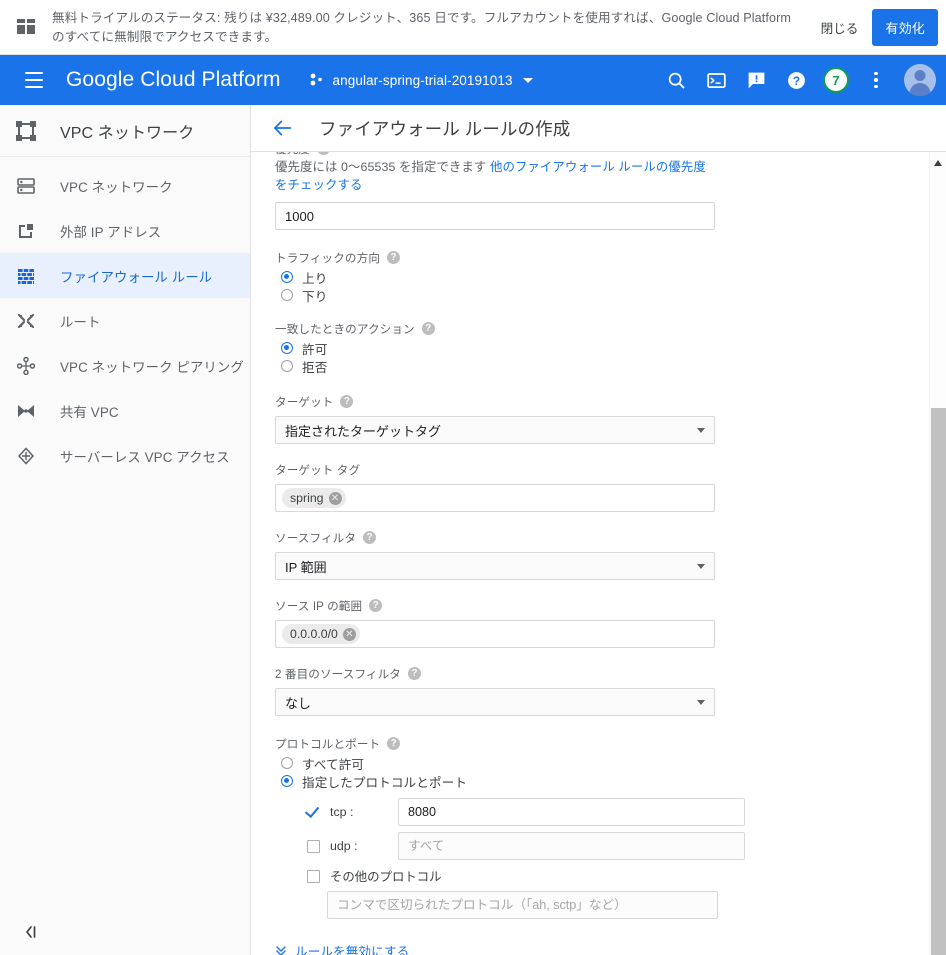 The width and height of the screenshot is (946, 955). I want to click on sidebar-item-label: 外部 IP アドレス, so click(111, 232).